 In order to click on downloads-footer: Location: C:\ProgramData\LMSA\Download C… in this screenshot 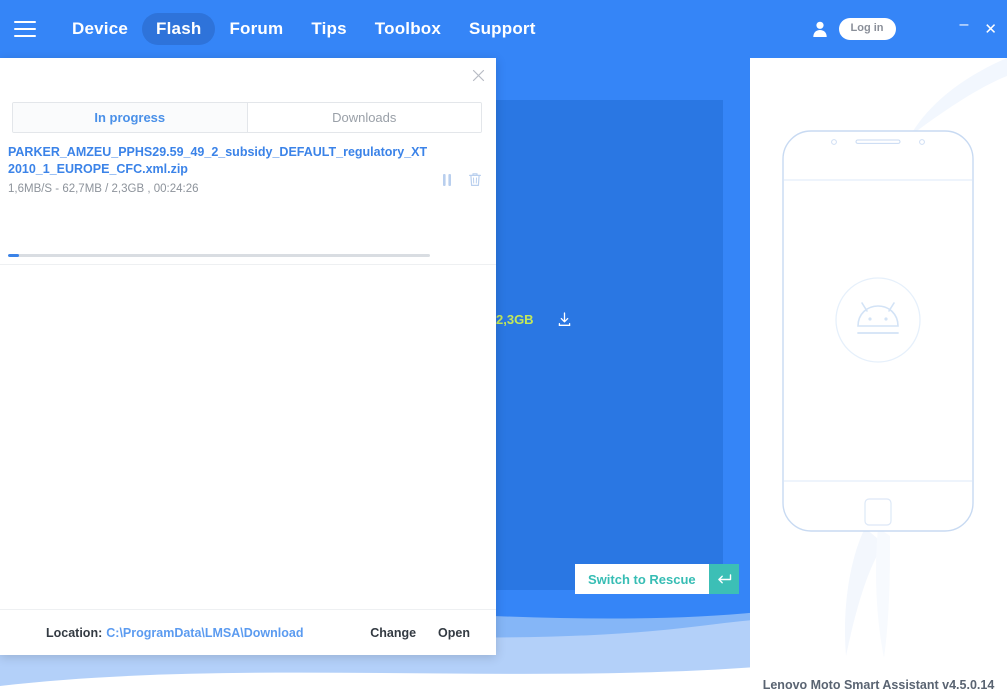, I will do `click(248, 632)`.